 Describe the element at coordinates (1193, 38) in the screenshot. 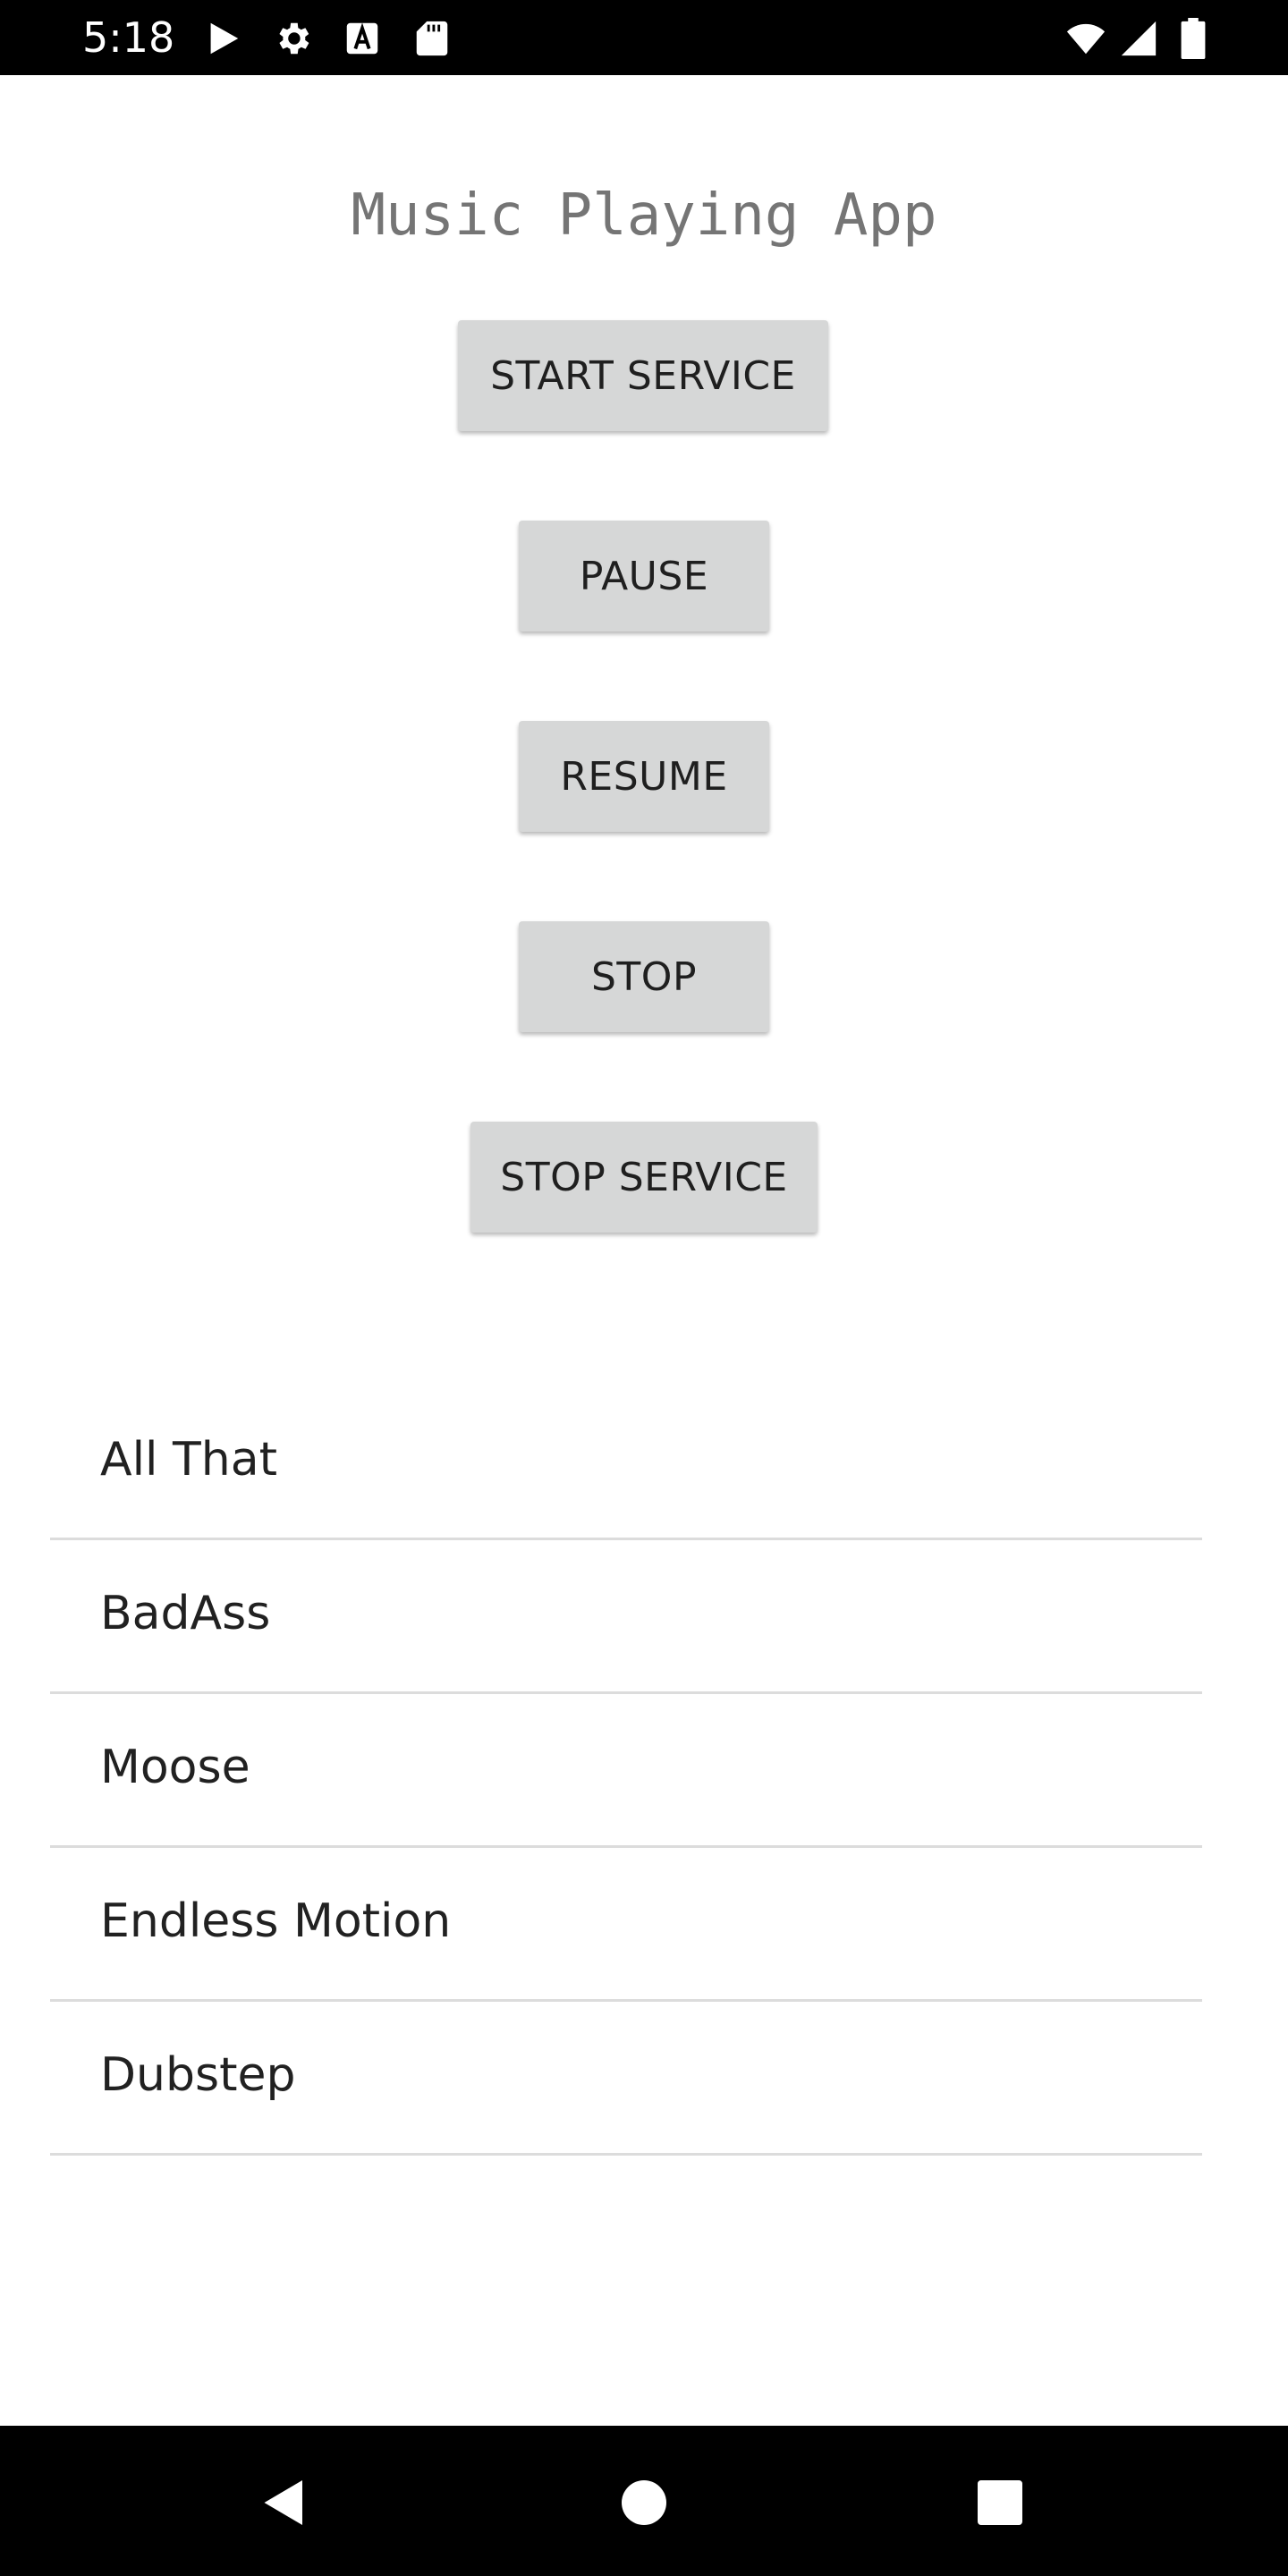

I see `battery-icon` at that location.